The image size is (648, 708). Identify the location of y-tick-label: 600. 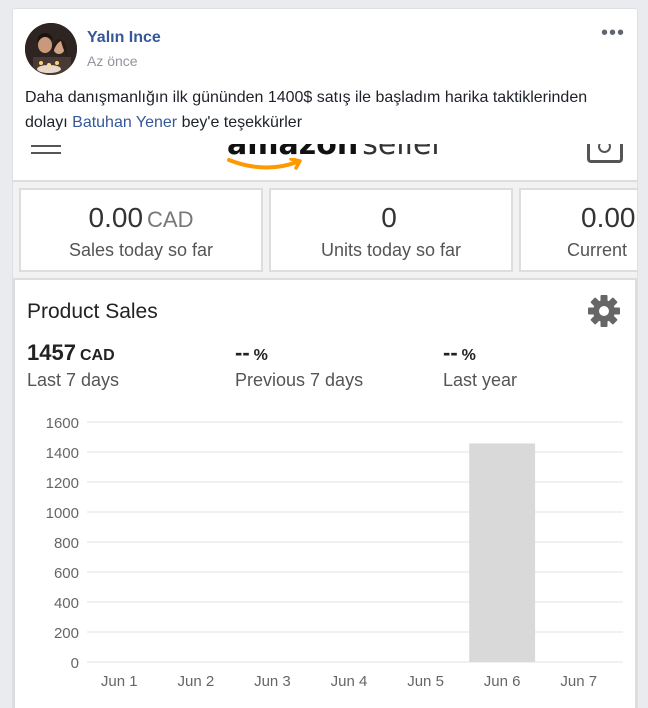
(66, 573).